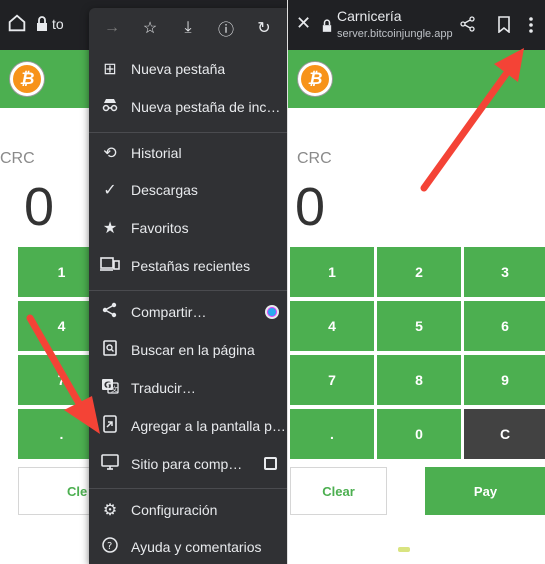 The image size is (545, 564). I want to click on key-7: 7, so click(332, 380).